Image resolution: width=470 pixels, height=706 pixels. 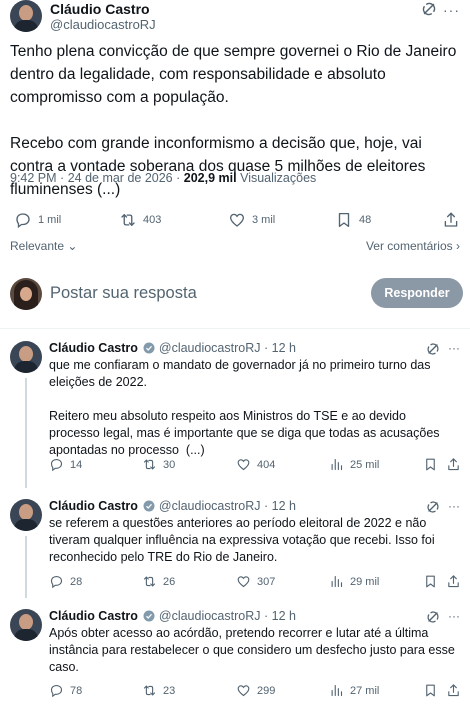 What do you see at coordinates (409, 246) in the screenshot?
I see `view-comments-label: Ver comentários` at bounding box center [409, 246].